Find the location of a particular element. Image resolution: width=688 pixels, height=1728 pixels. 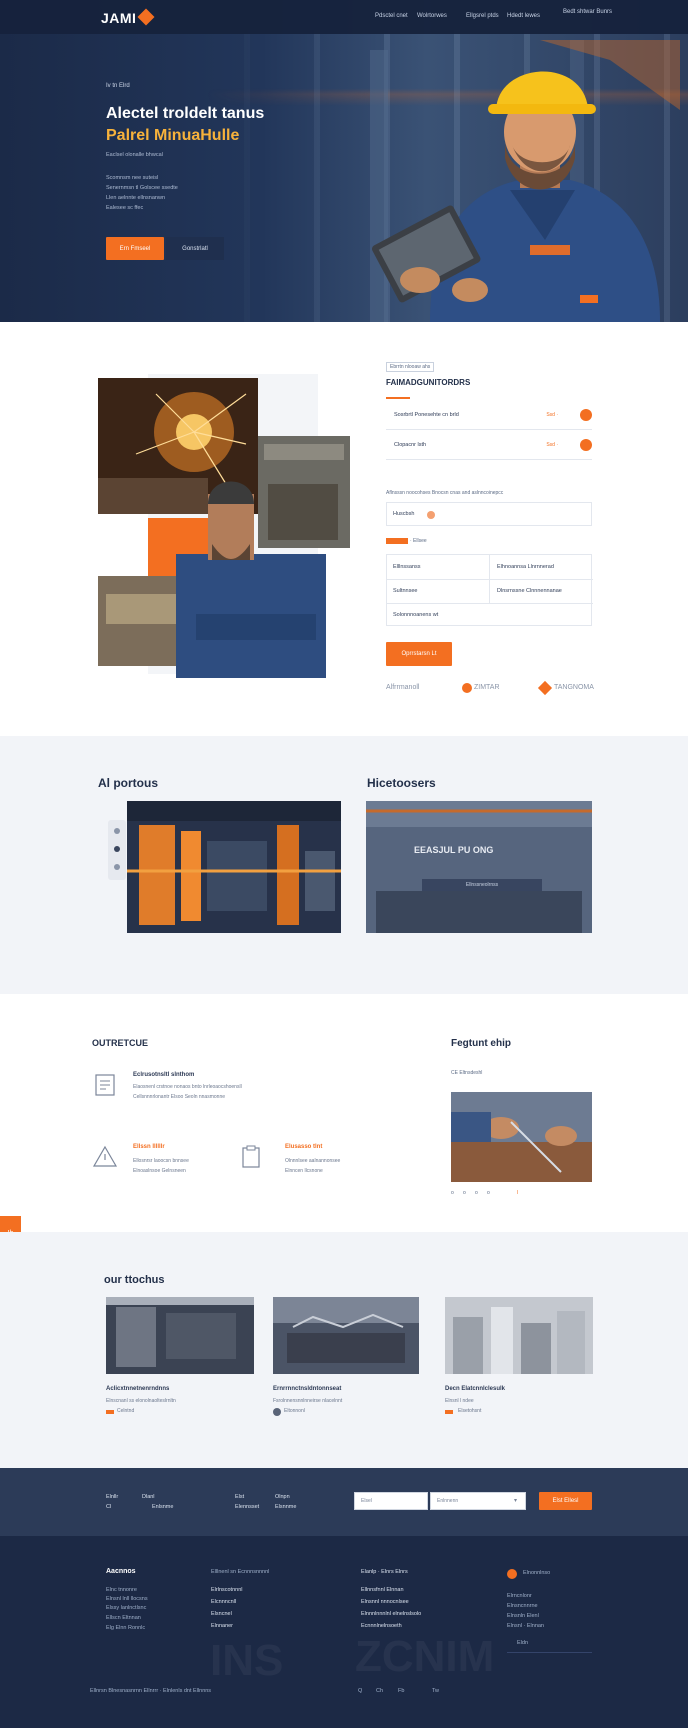

footer-contact: Elrncnlonr is located at coordinates (519, 1596).